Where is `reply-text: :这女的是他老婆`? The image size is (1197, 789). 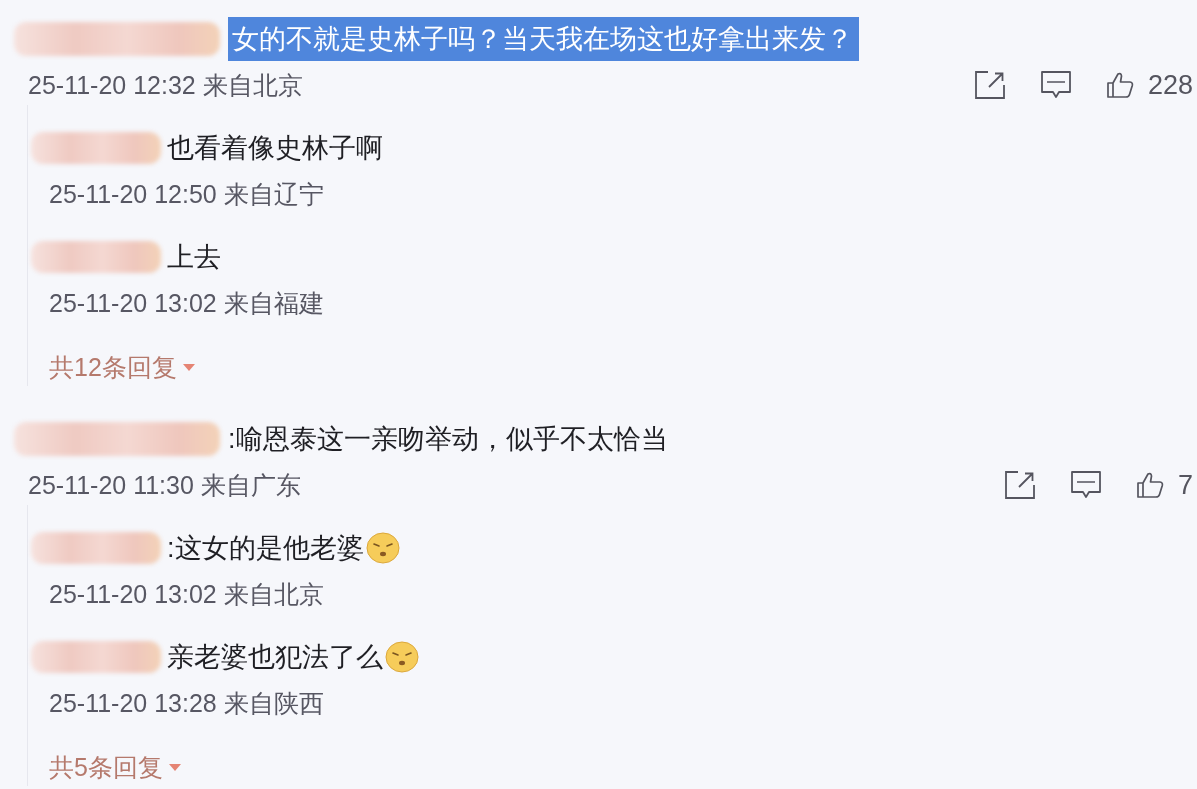
reply-text: :这女的是他老婆 is located at coordinates (265, 548).